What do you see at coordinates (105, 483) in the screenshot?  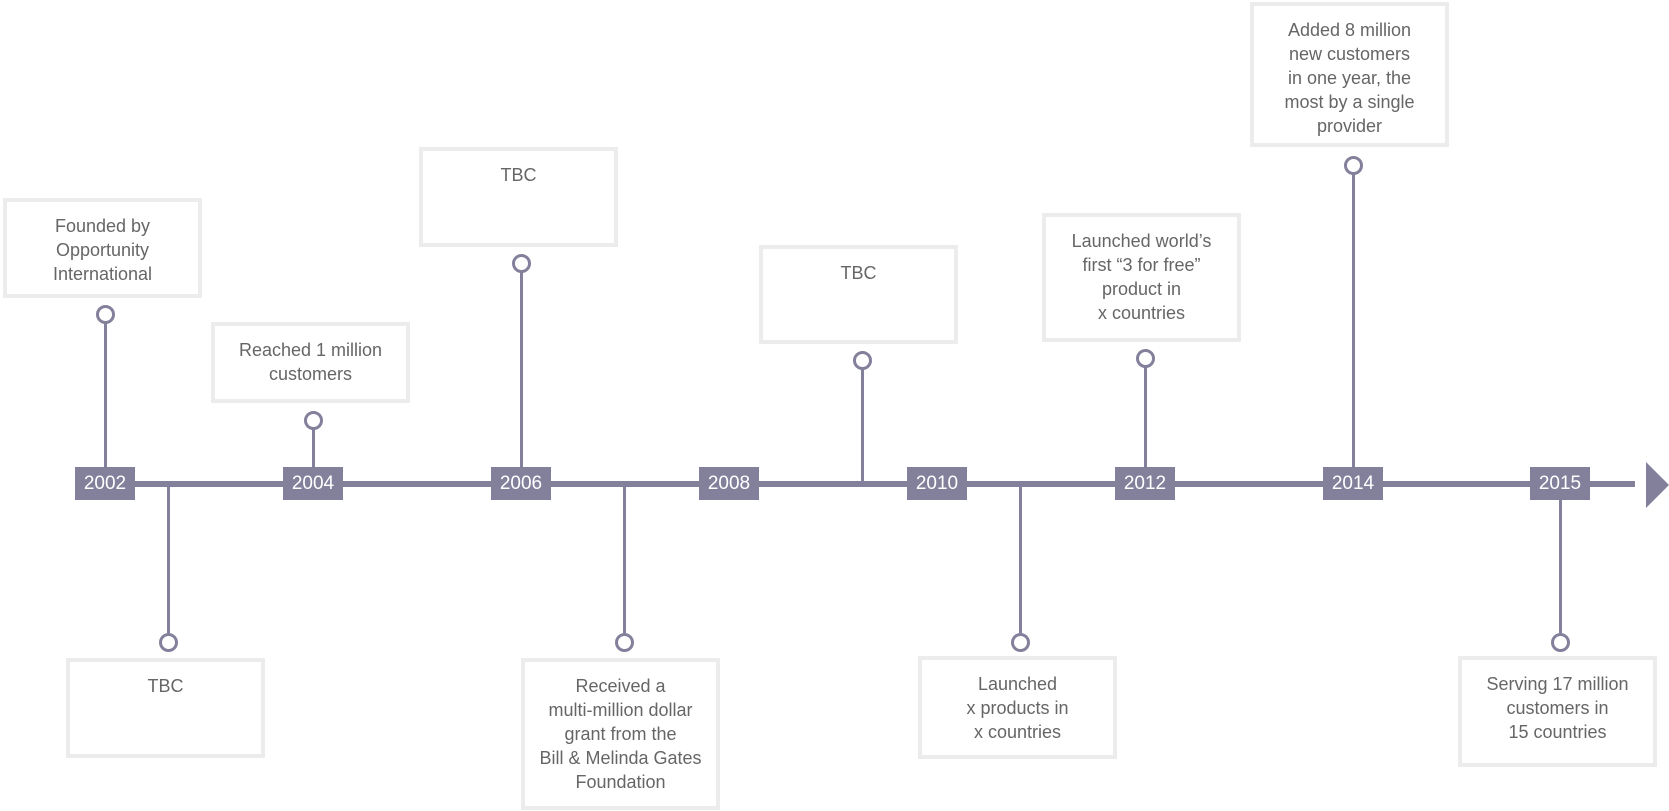 I see `year-label-2002: 2002` at bounding box center [105, 483].